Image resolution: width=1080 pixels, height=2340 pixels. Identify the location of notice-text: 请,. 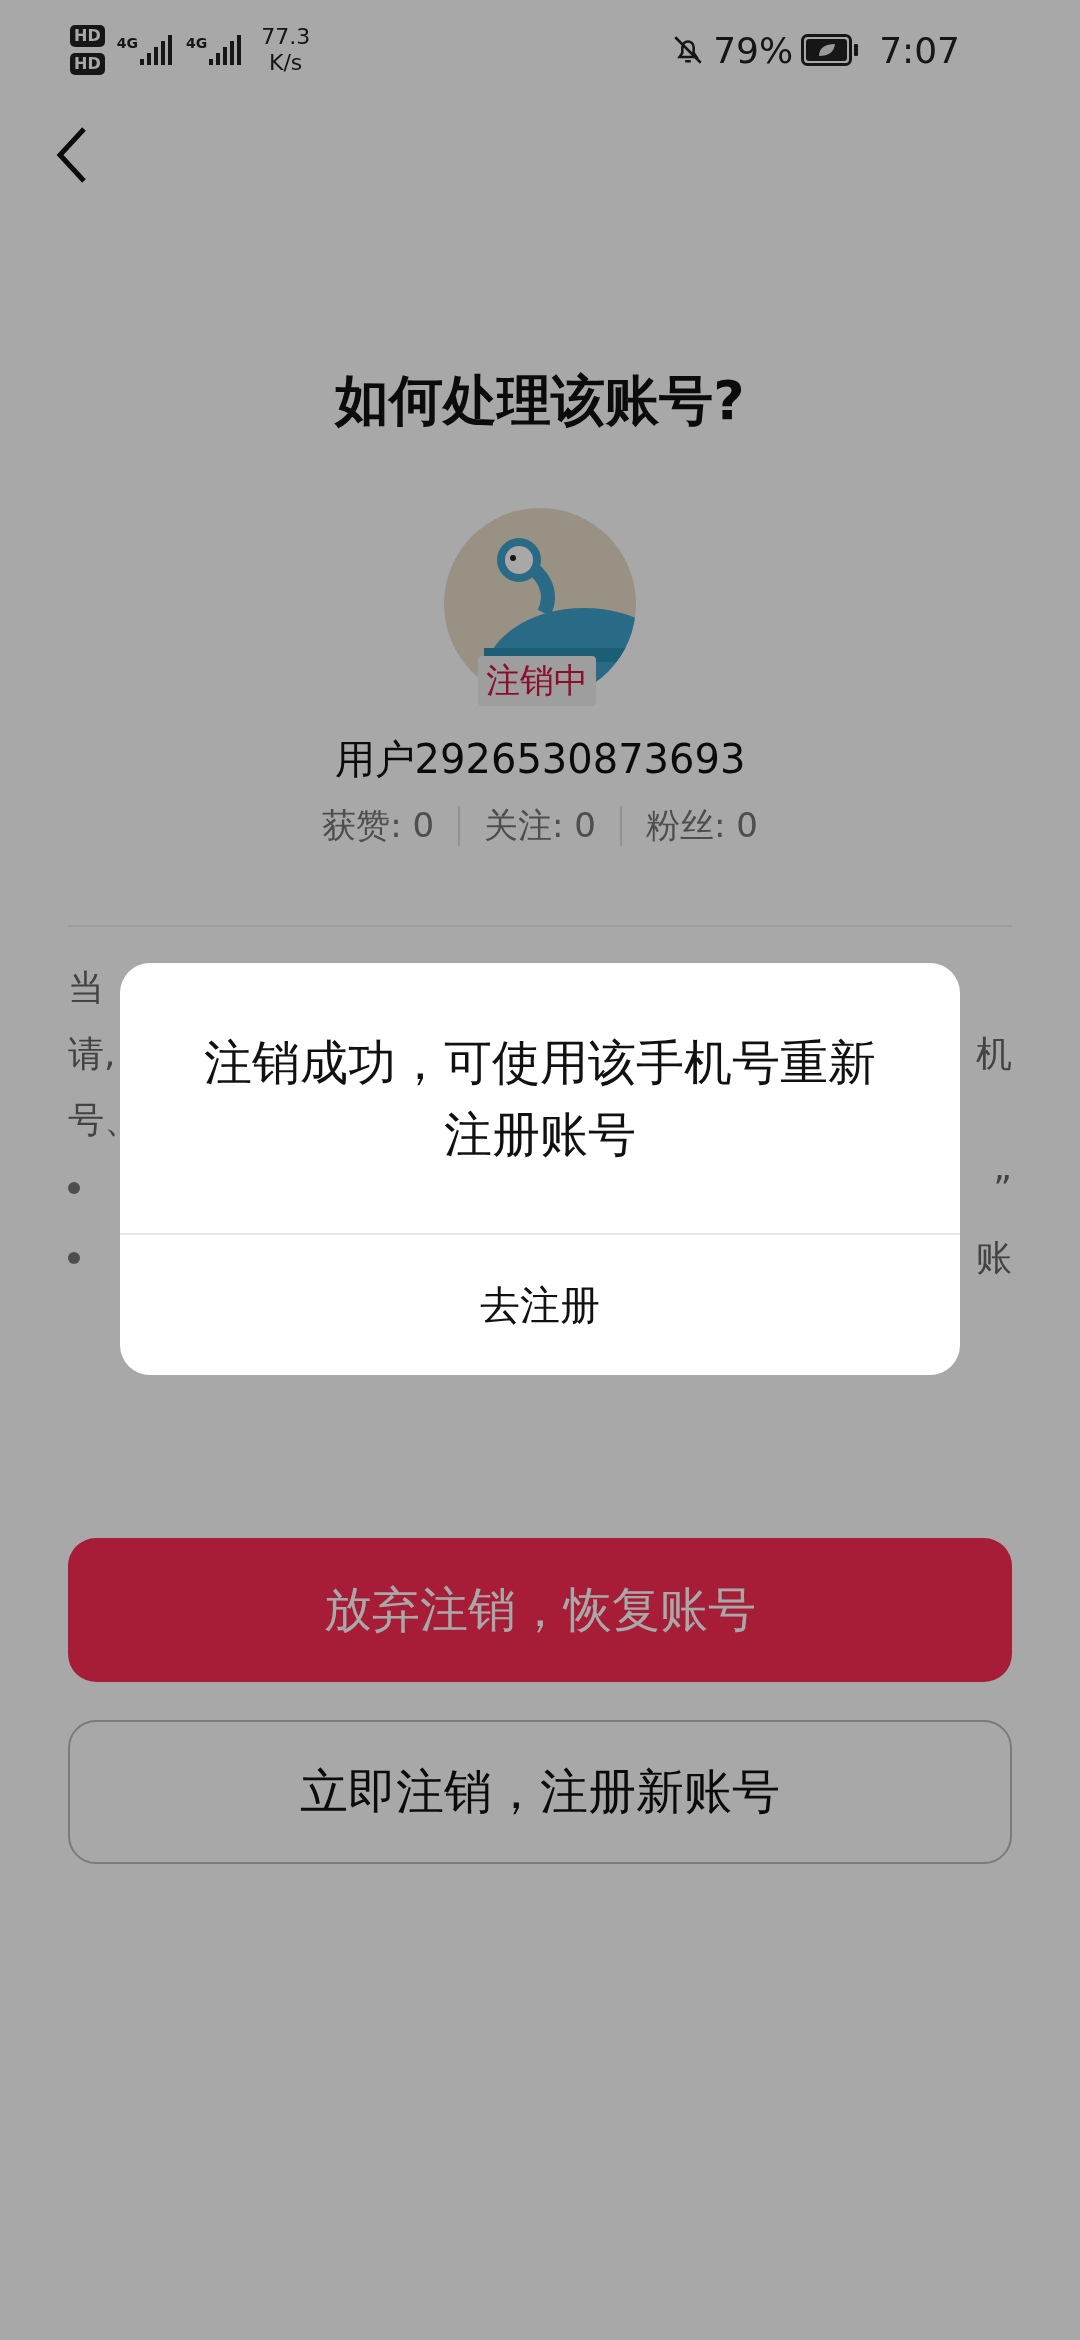
(92, 1053).